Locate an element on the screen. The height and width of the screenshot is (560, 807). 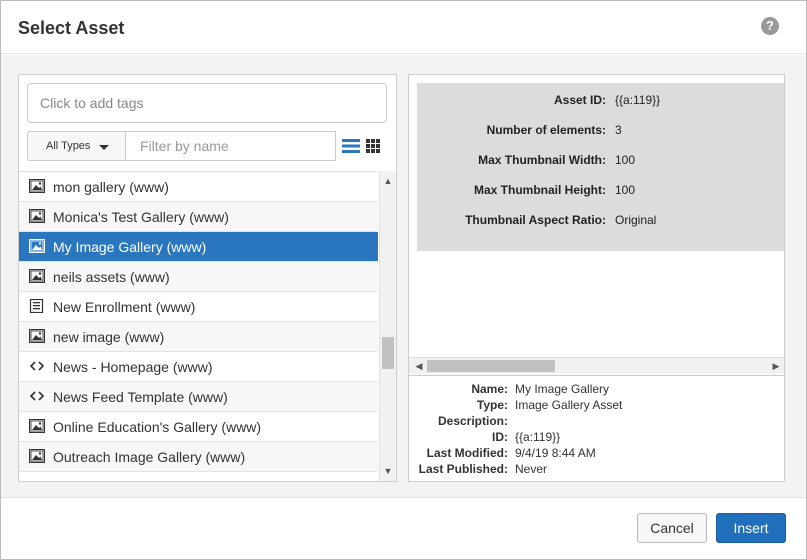
preview-property-row: Max Thumbnail Height: 100 is located at coordinates (600, 193).